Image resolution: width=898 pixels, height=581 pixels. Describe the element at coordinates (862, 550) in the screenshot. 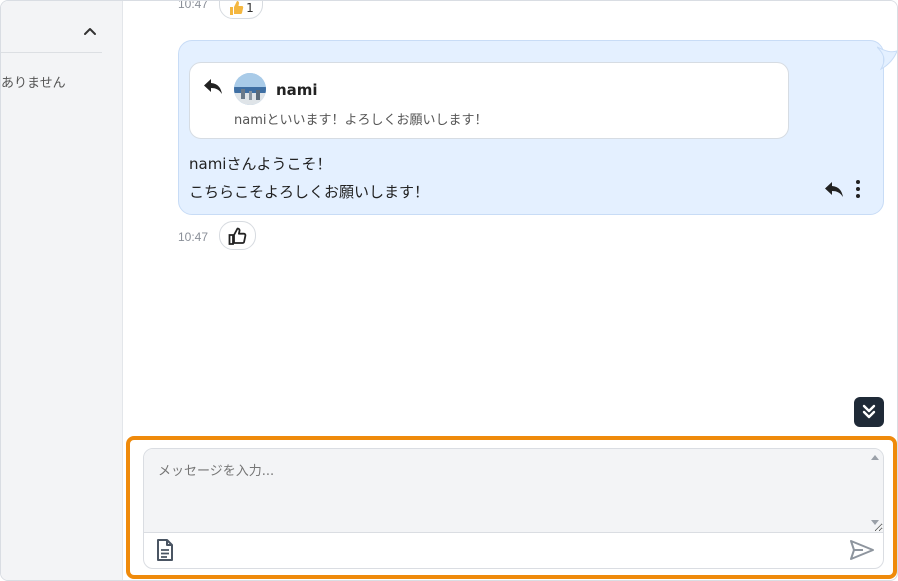

I see `send-icon` at that location.